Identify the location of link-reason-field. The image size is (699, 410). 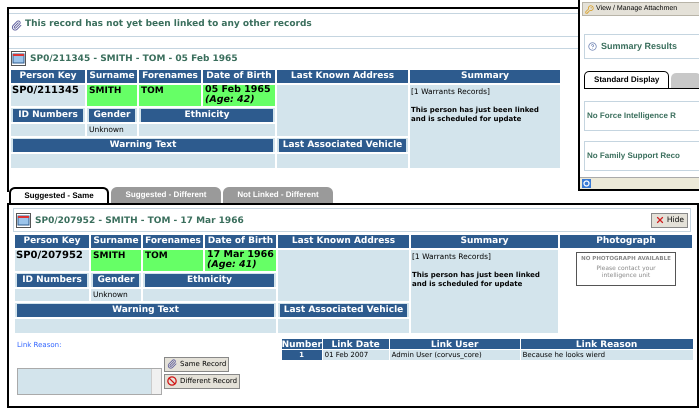
(89, 381).